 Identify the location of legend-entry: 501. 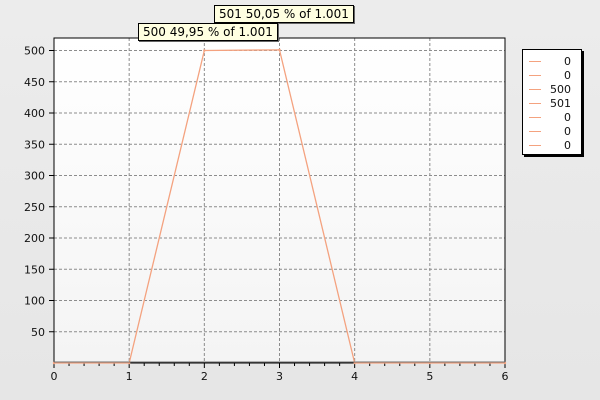
(552, 104).